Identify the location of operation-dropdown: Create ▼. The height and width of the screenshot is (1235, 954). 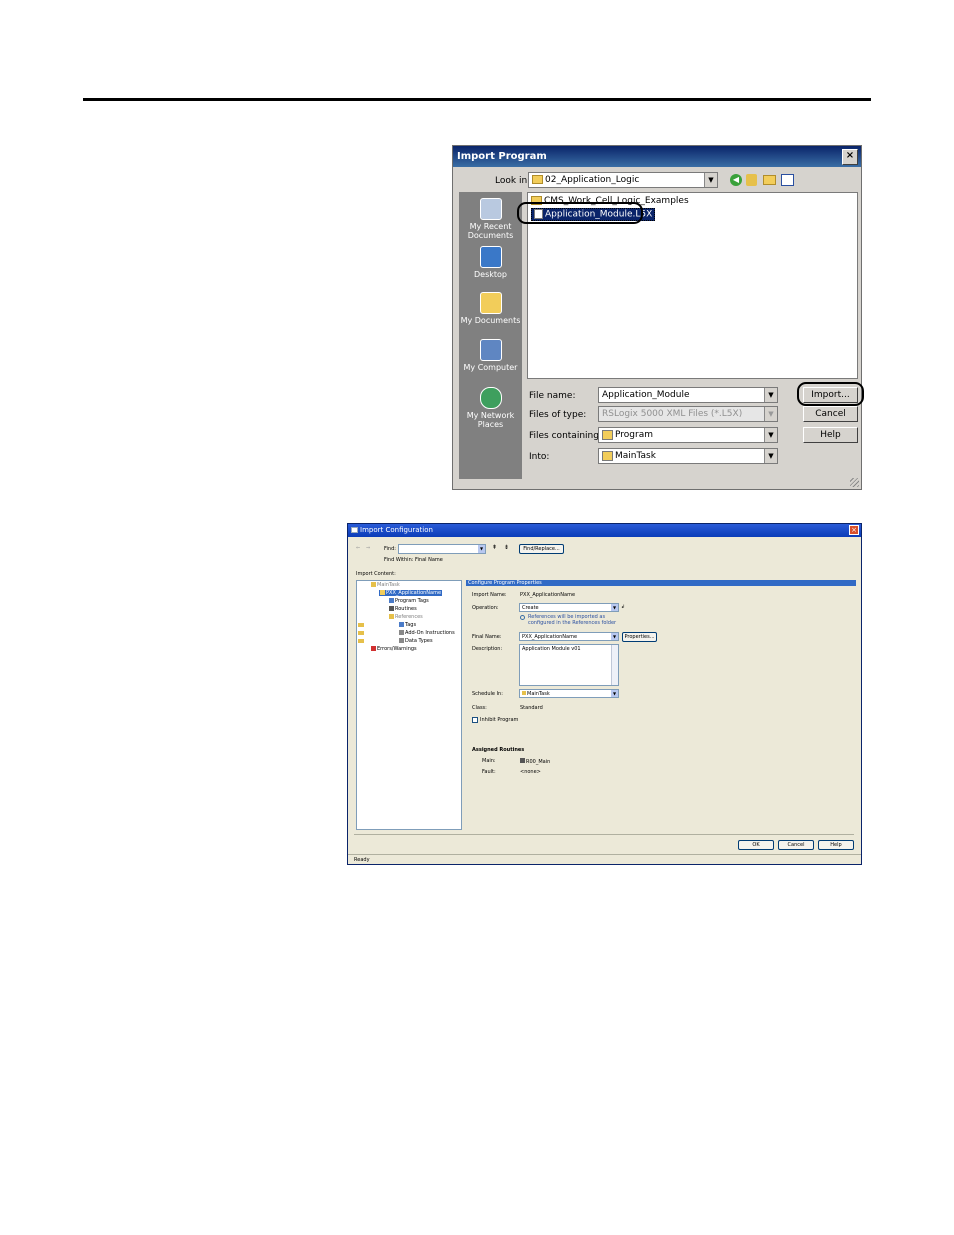
(569, 607).